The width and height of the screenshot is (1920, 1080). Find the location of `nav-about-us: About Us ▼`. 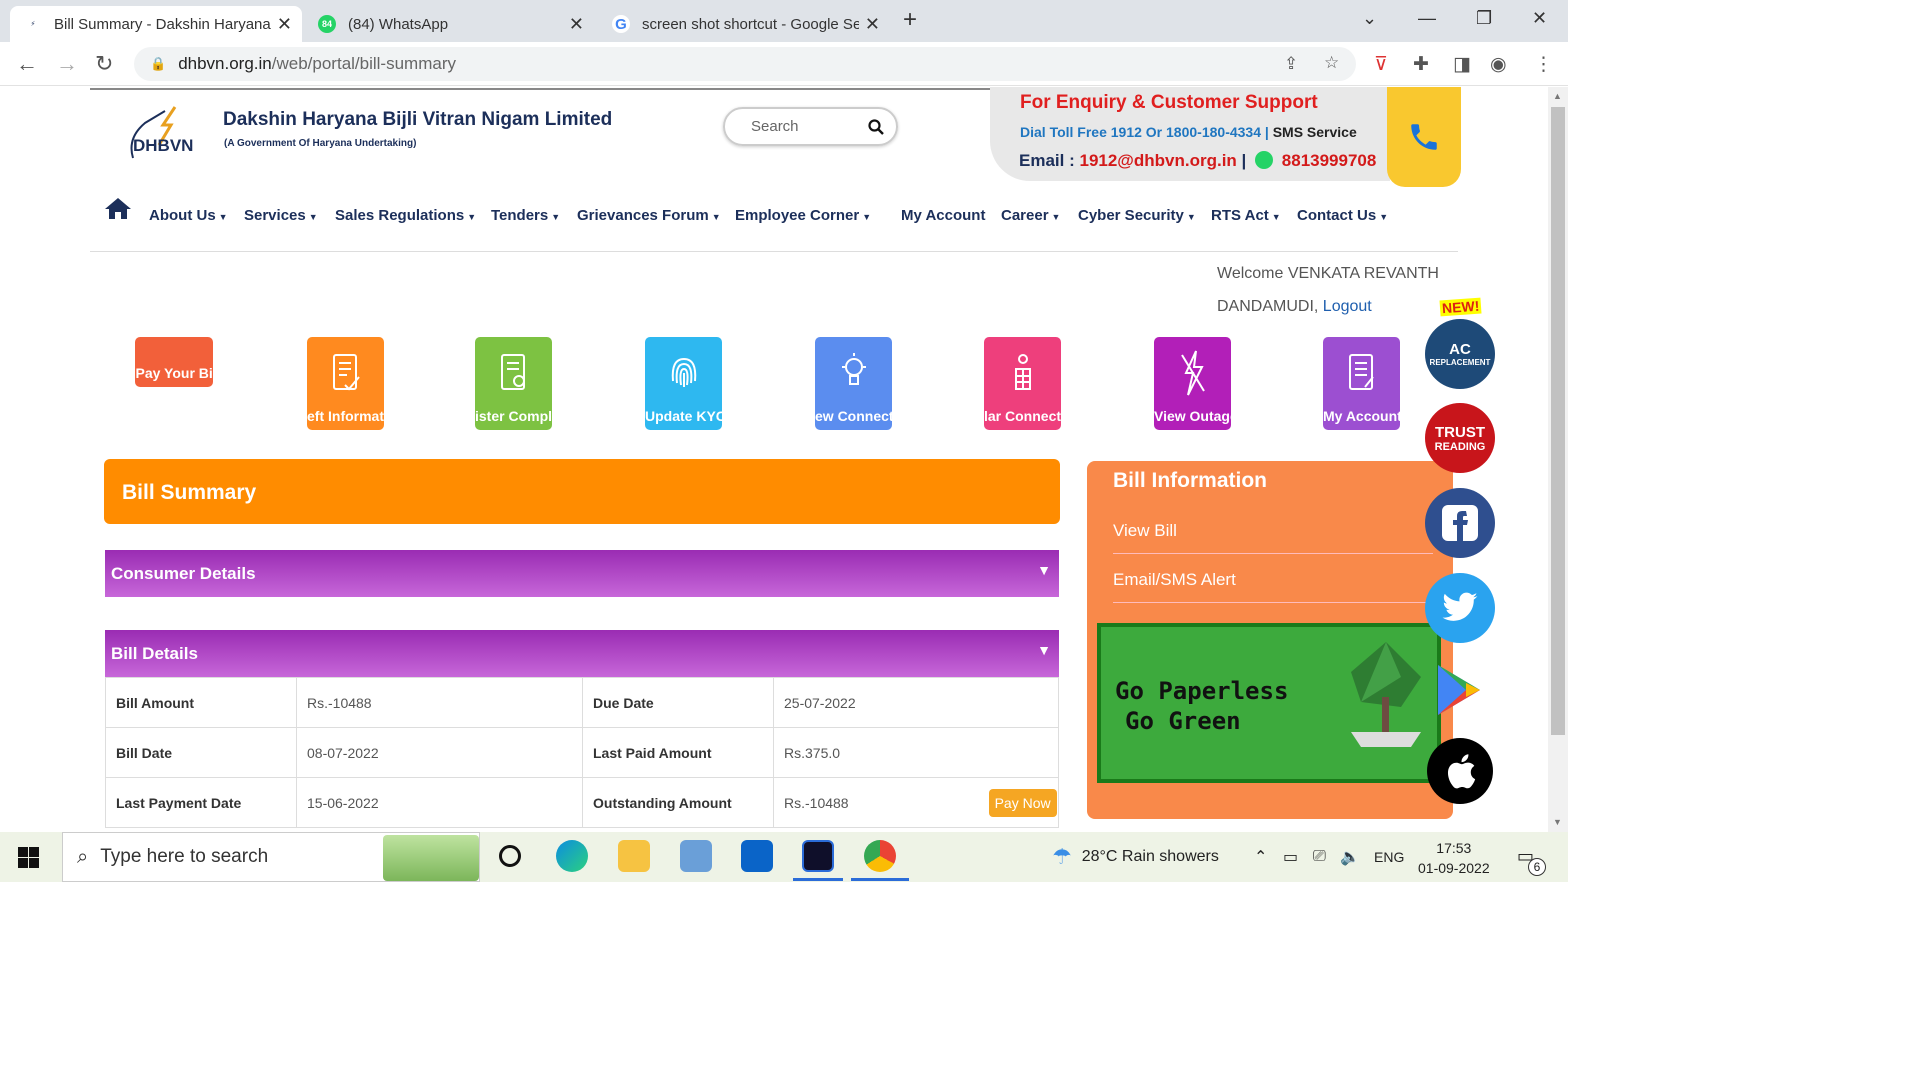

nav-about-us: About Us ▼ is located at coordinates (188, 215).